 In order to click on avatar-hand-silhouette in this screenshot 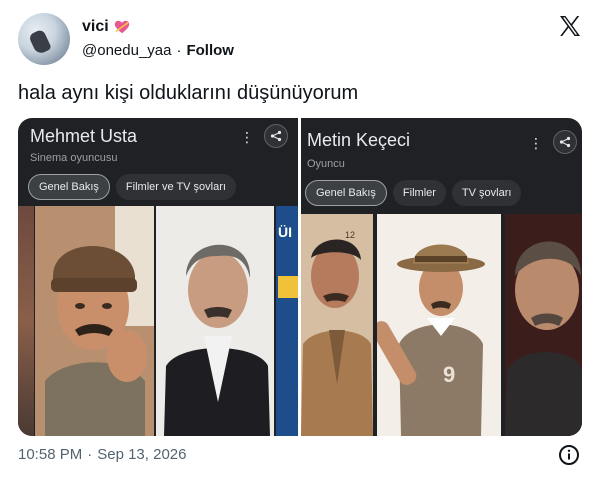, I will do `click(40, 42)`.